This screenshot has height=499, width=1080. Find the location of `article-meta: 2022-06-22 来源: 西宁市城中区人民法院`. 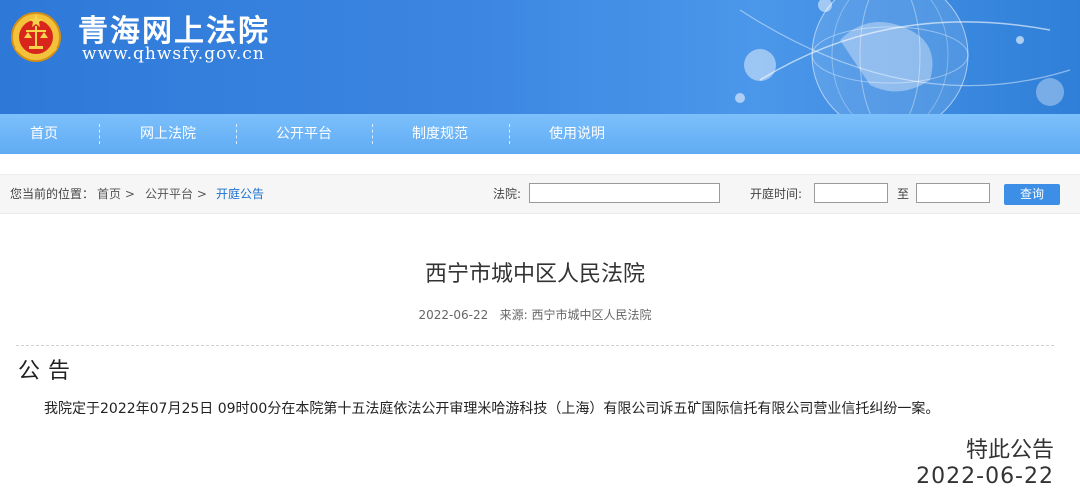

article-meta: 2022-06-22 来源: 西宁市城中区人民法院 is located at coordinates (535, 314).